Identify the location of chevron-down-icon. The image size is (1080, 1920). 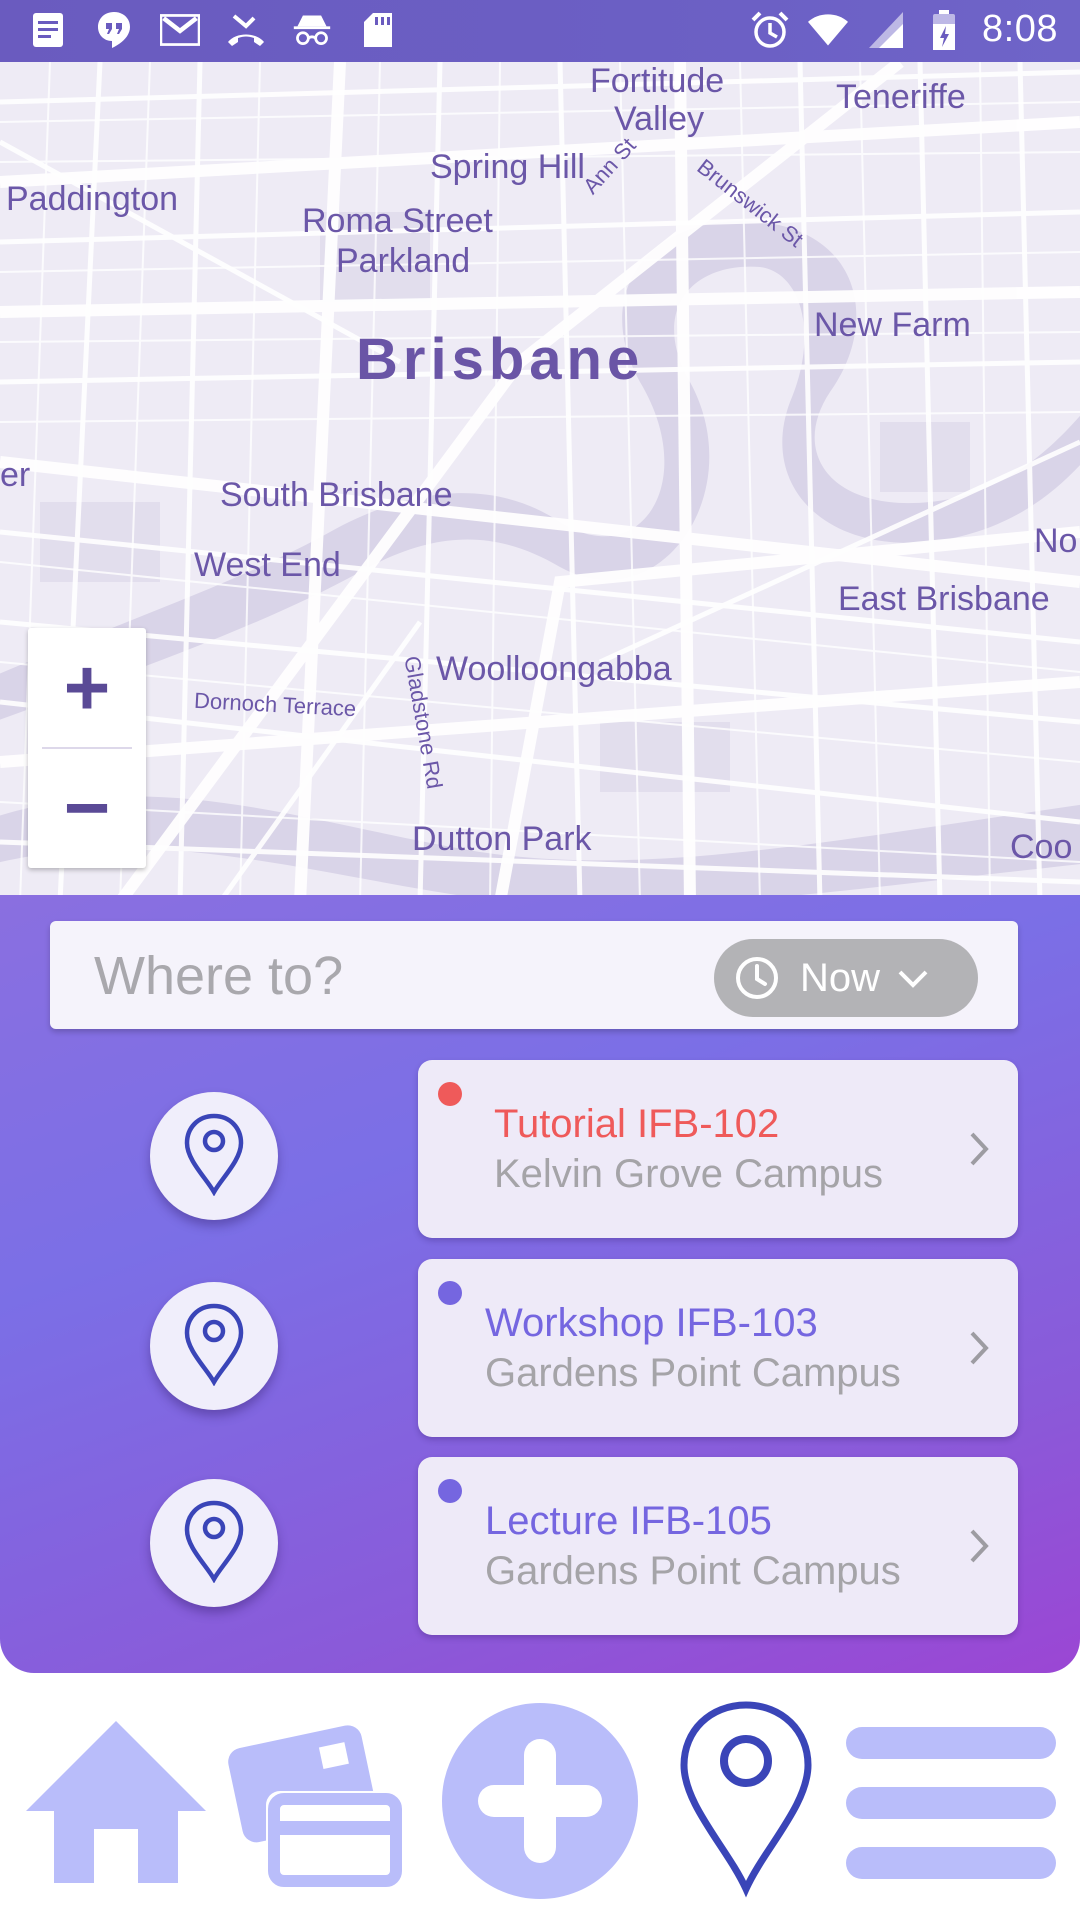
(913, 978).